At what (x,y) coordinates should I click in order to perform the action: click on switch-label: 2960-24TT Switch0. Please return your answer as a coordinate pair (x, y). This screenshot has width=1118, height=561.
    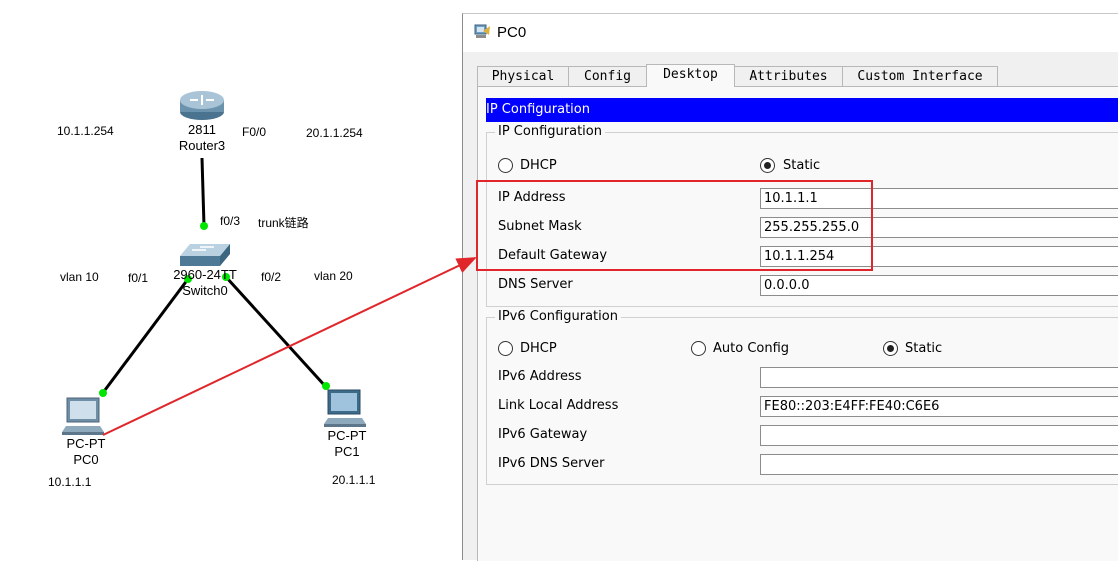
    Looking at the image, I should click on (205, 283).